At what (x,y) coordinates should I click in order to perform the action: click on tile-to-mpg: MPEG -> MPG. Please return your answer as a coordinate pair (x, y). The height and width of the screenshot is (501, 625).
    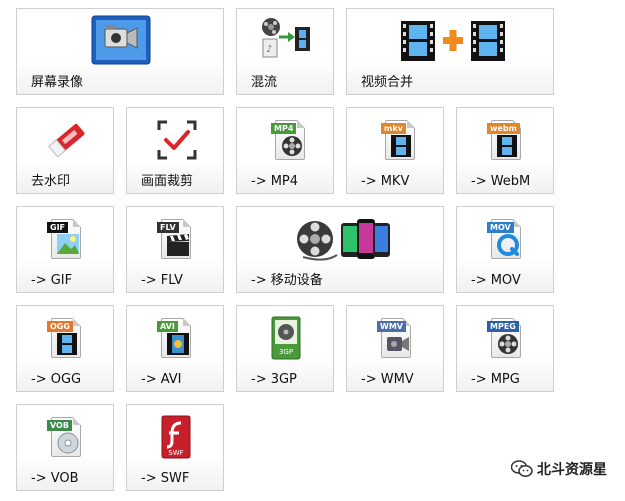
    Looking at the image, I should click on (505, 348).